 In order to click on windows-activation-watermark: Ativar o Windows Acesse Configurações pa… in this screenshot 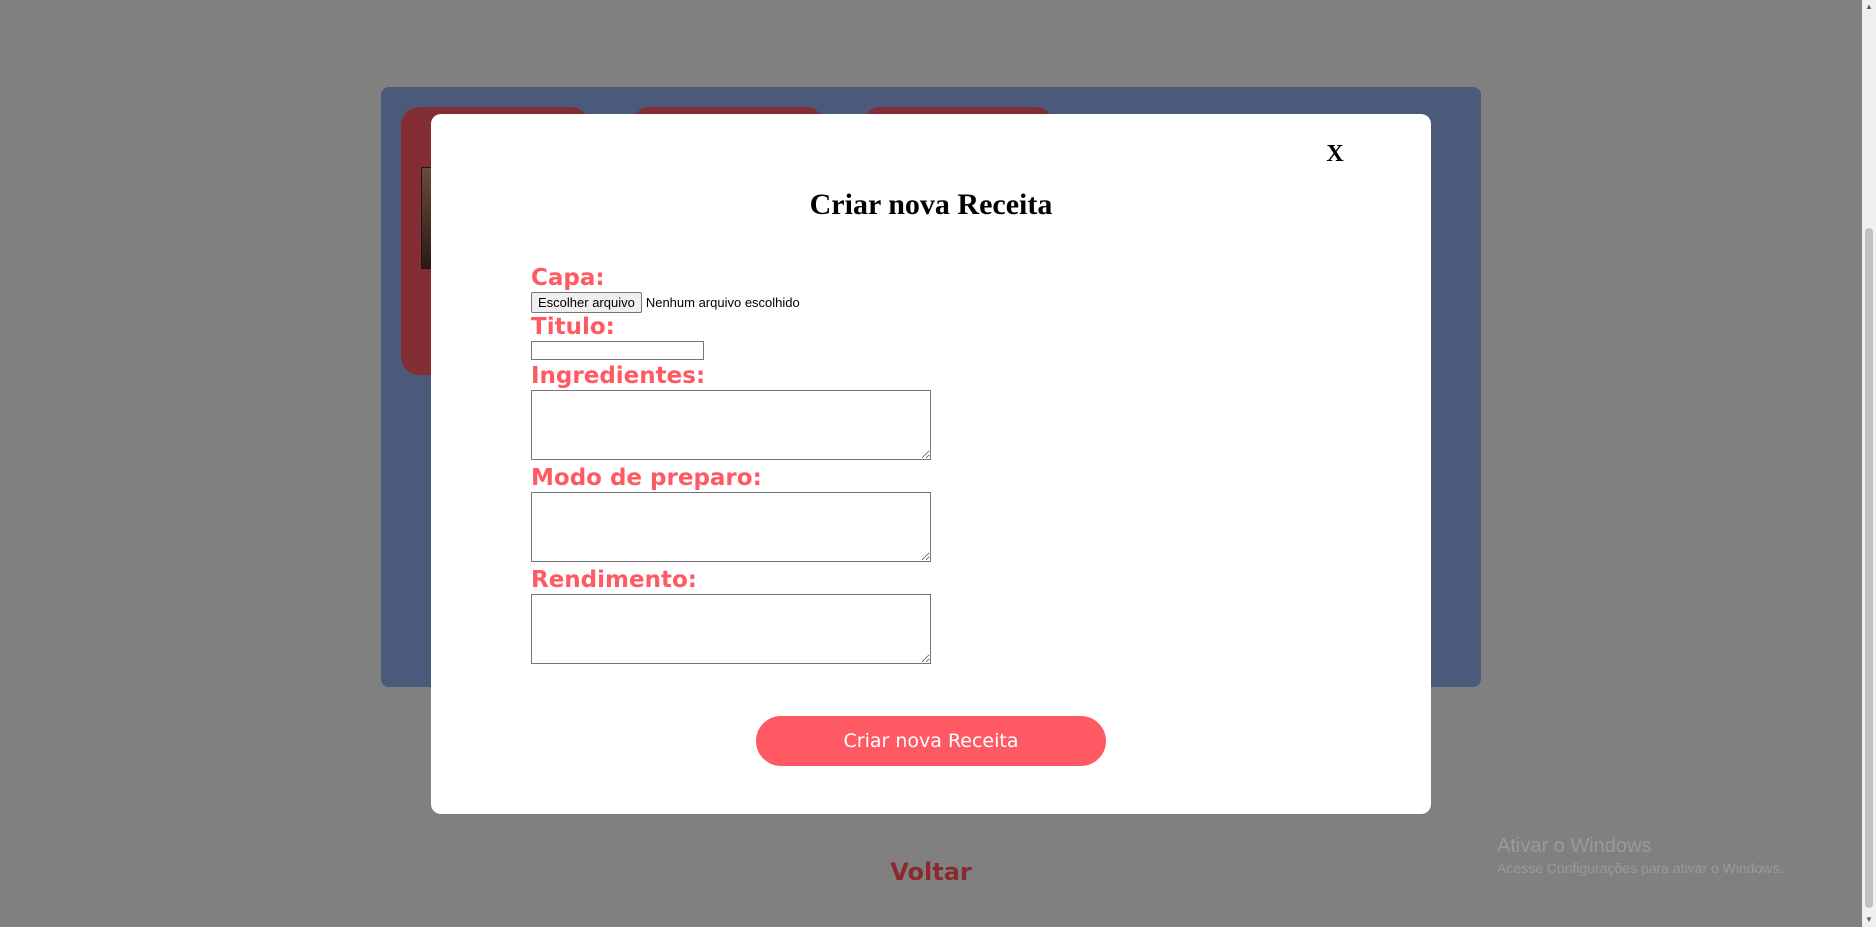, I will do `click(1640, 856)`.